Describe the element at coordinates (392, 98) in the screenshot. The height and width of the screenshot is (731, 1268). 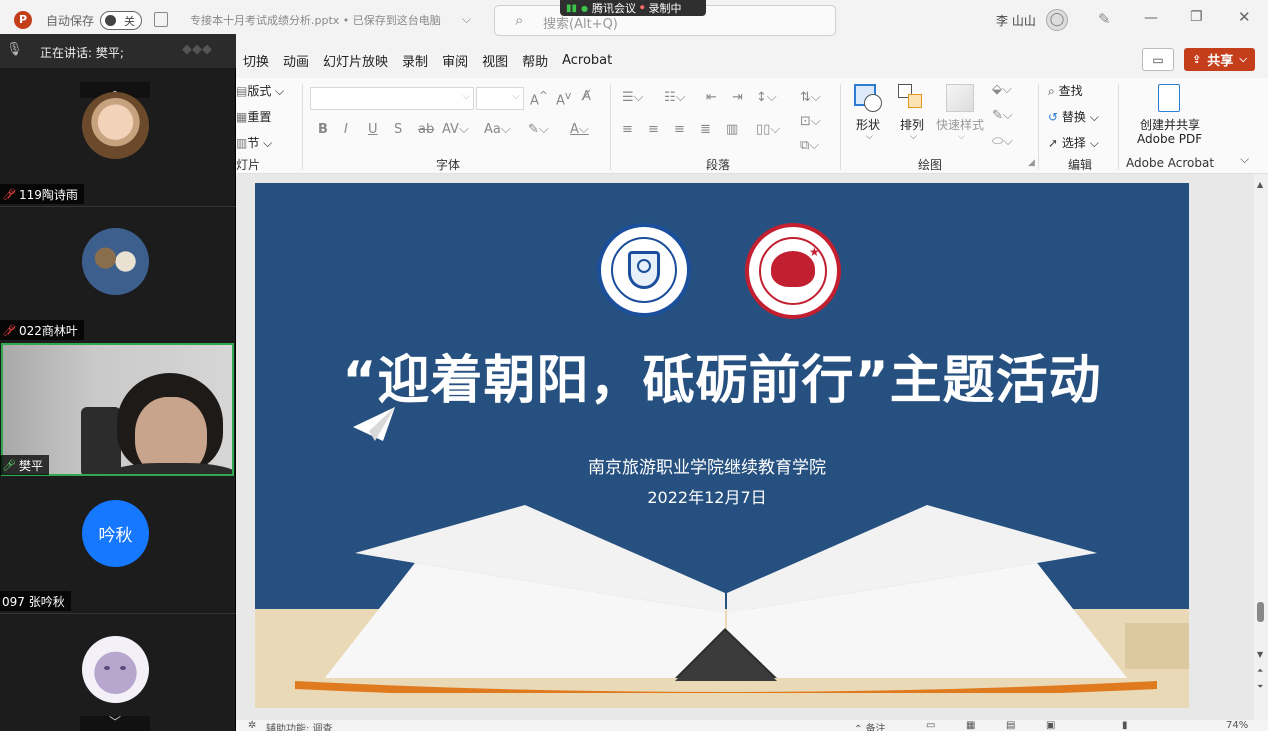
I see `font-name-select: ⌵` at that location.